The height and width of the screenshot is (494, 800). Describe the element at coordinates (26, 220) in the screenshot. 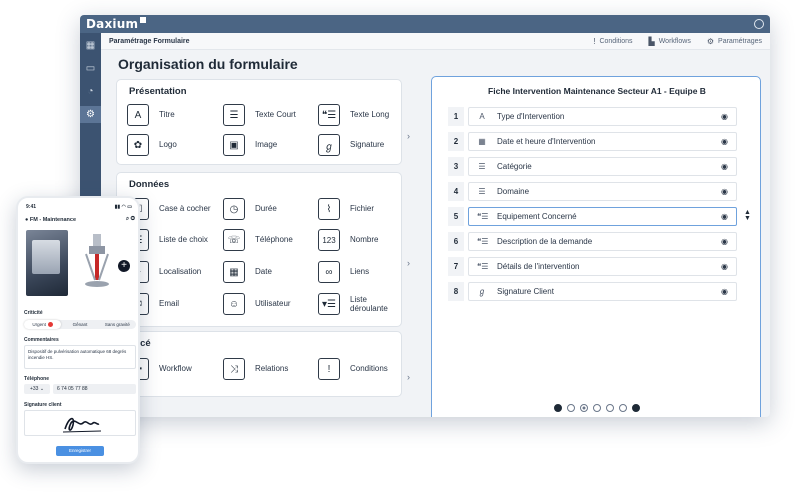

I see `back-icon: ●` at that location.